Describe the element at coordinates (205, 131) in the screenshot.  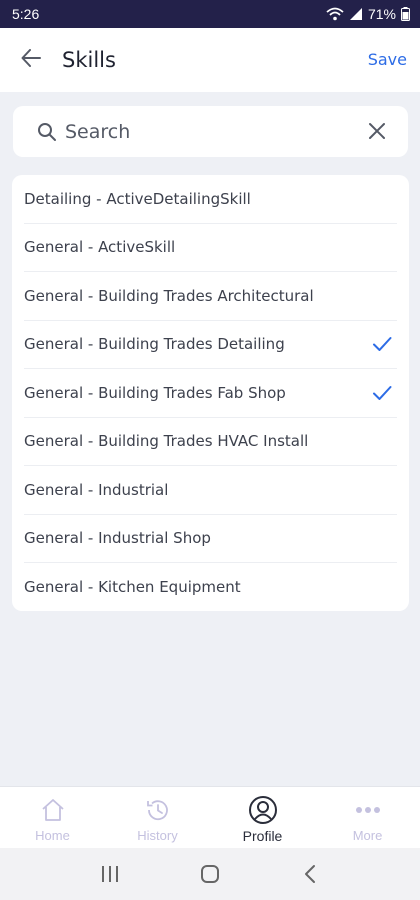
I see `search-input` at that location.